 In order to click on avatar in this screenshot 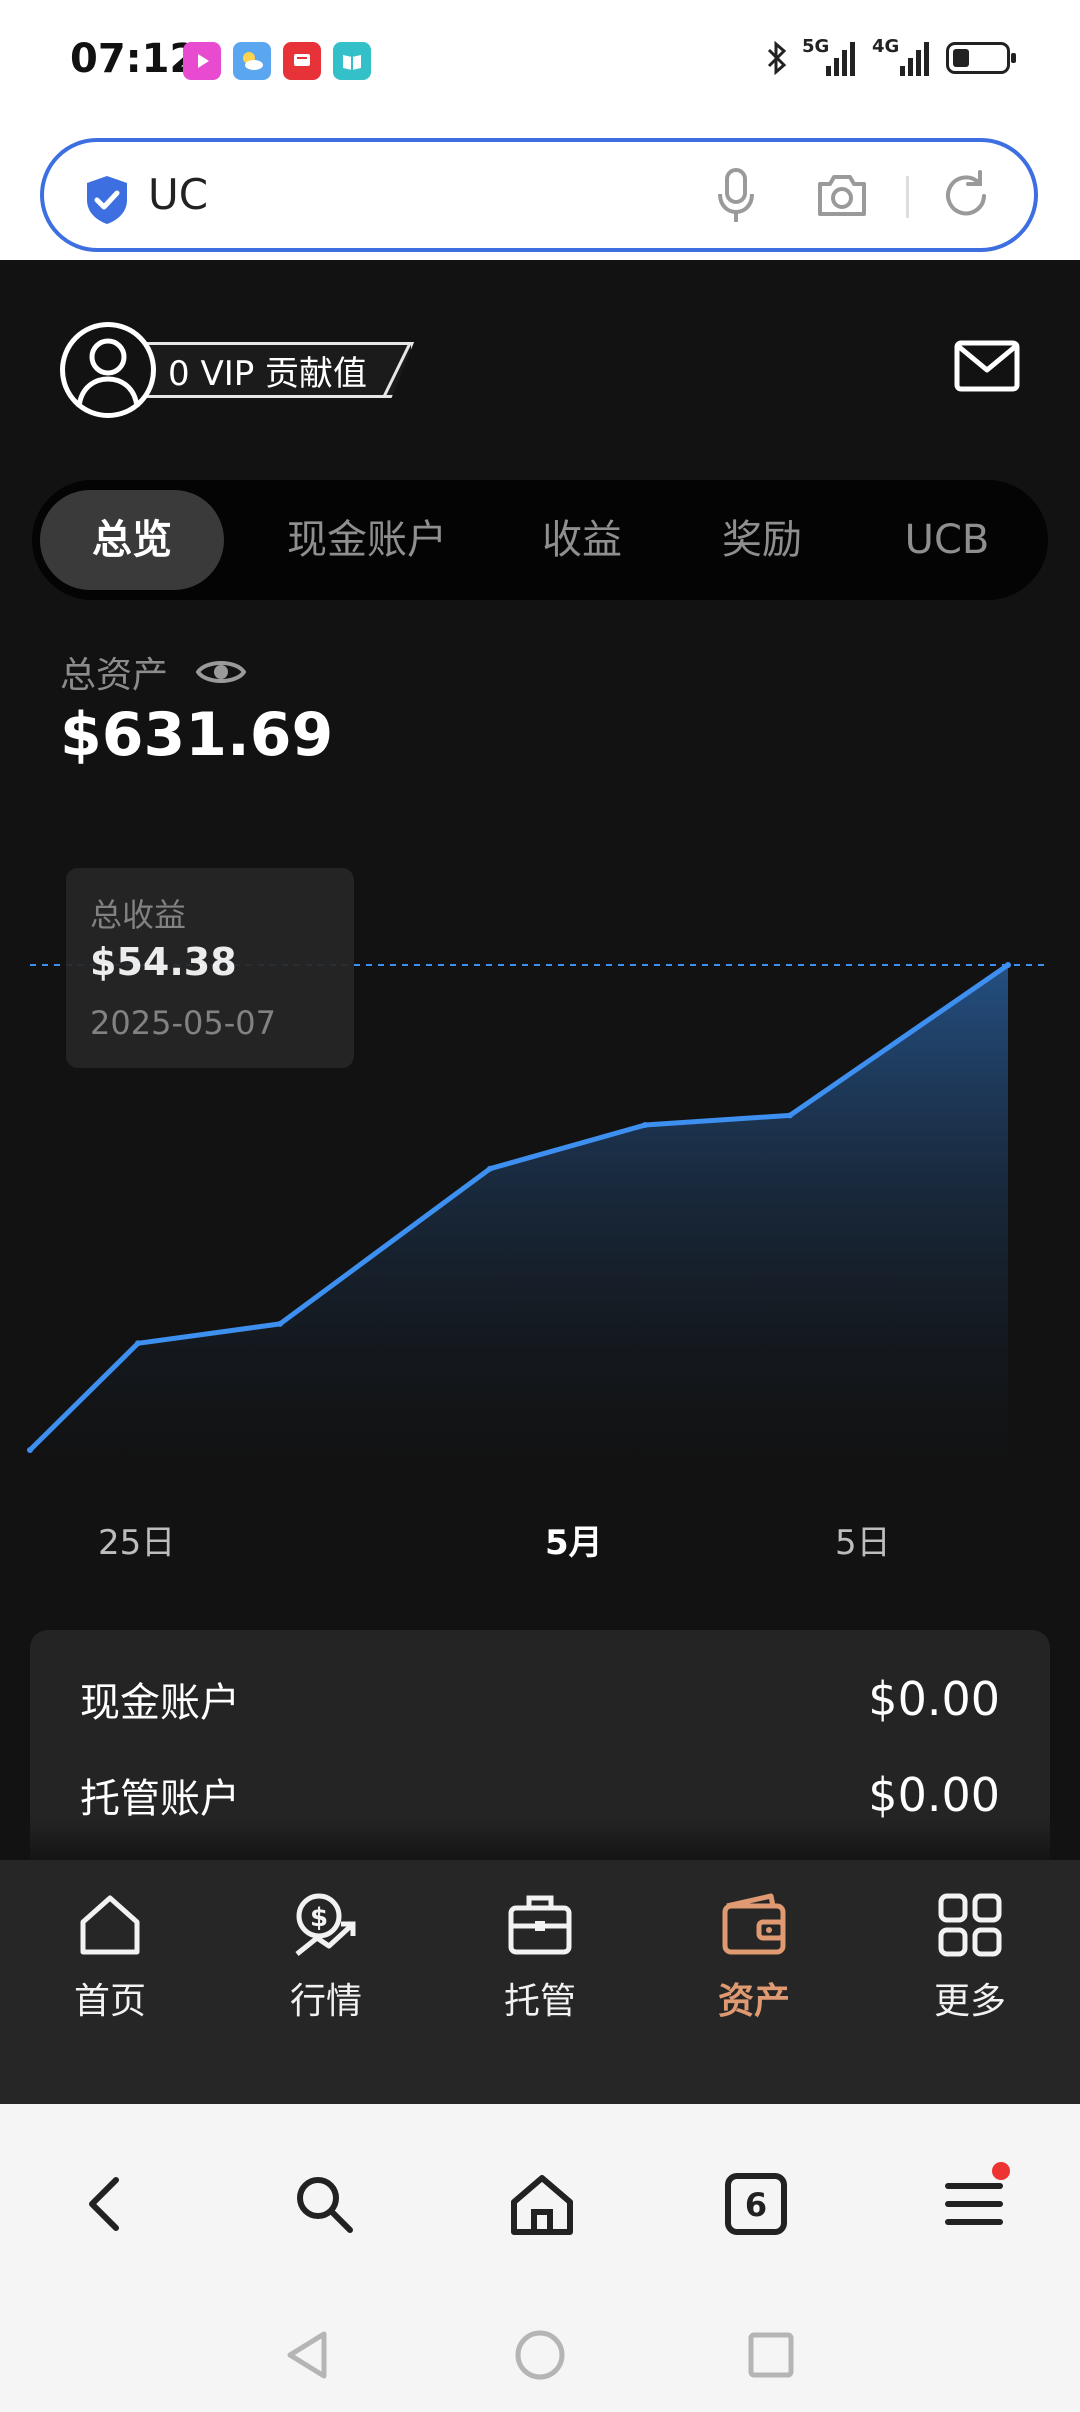, I will do `click(108, 370)`.